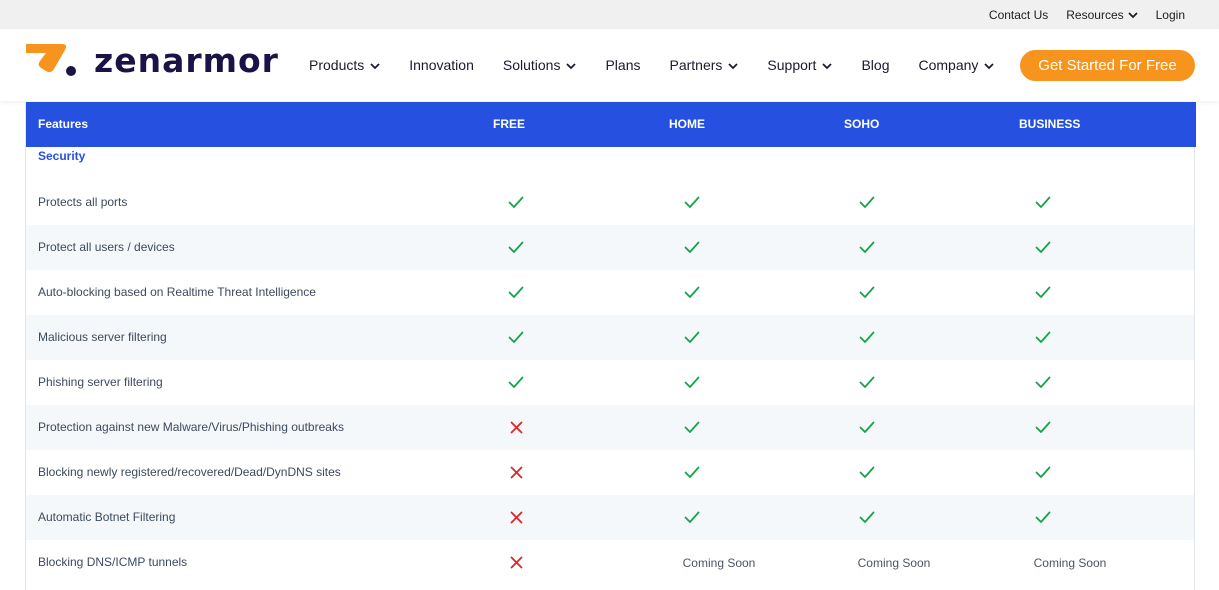  Describe the element at coordinates (610, 382) in the screenshot. I see `table-row: Phishing server filtering` at that location.